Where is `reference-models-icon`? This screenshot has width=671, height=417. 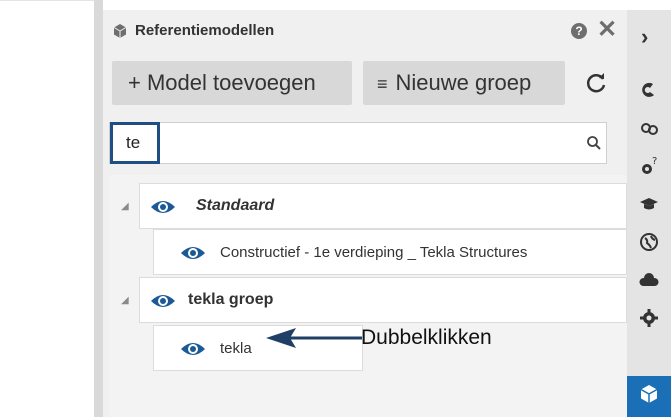 reference-models-icon is located at coordinates (649, 394).